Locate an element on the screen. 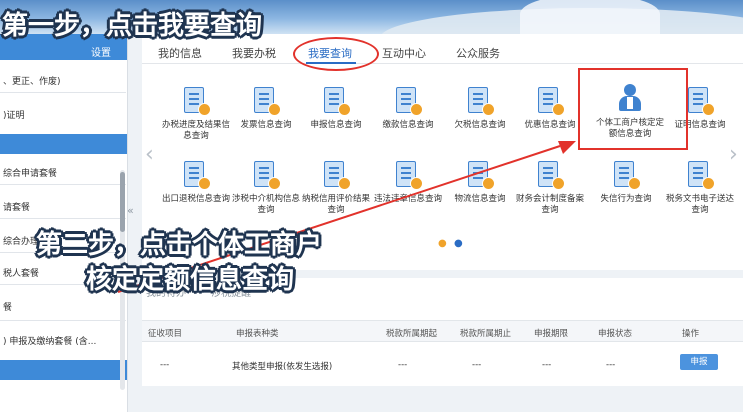 The width and height of the screenshot is (743, 412). step1-annotation: 第一步，点击我要查询 is located at coordinates (132, 26).